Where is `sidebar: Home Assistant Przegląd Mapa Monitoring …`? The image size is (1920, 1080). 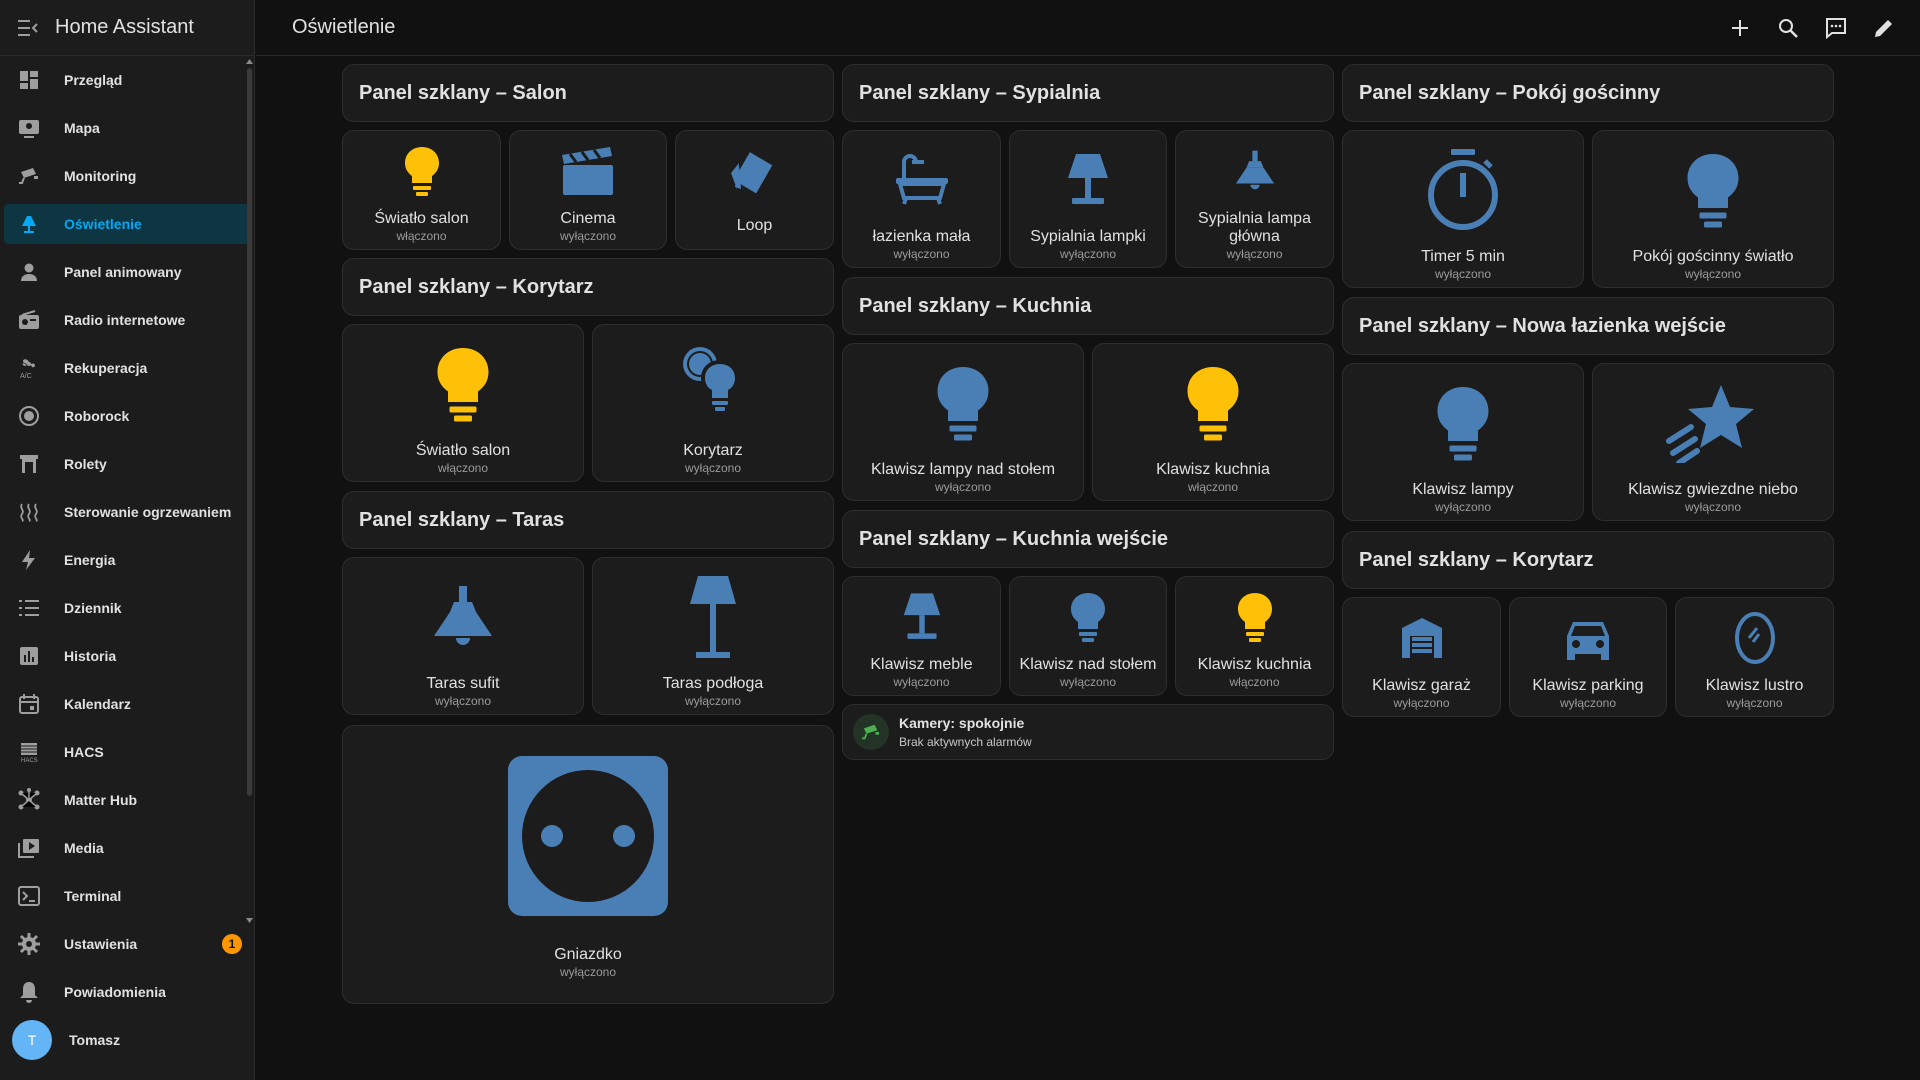 sidebar: Home Assistant Przegląd Mapa Monitoring … is located at coordinates (127, 540).